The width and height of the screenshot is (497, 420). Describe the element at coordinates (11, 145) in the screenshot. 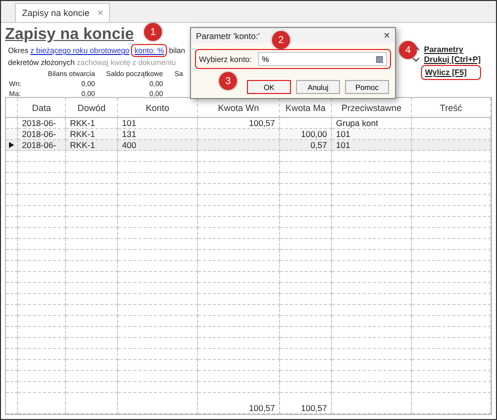

I see `row-pointer-icon` at that location.